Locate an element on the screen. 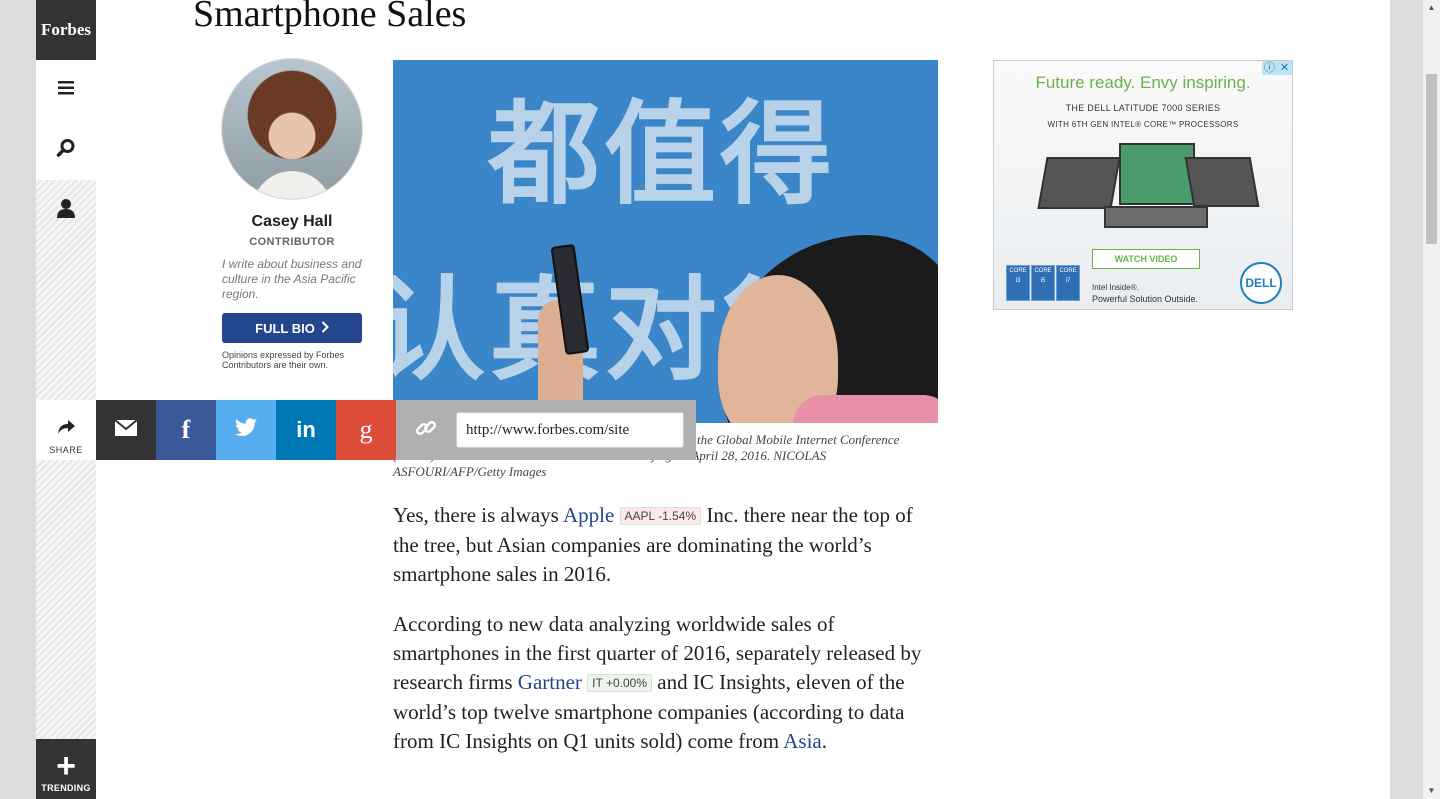  linkedin-icon: in is located at coordinates (306, 429).